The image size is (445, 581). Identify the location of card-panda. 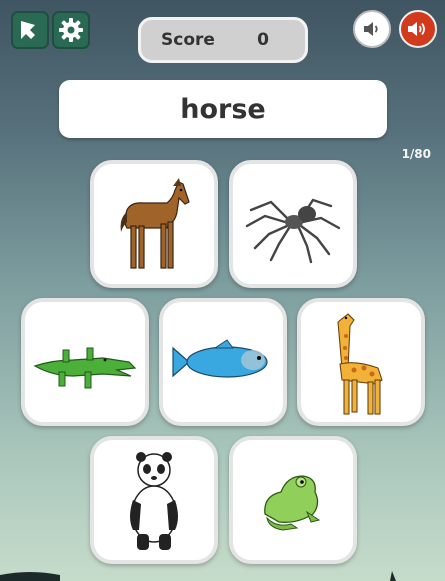
(154, 500).